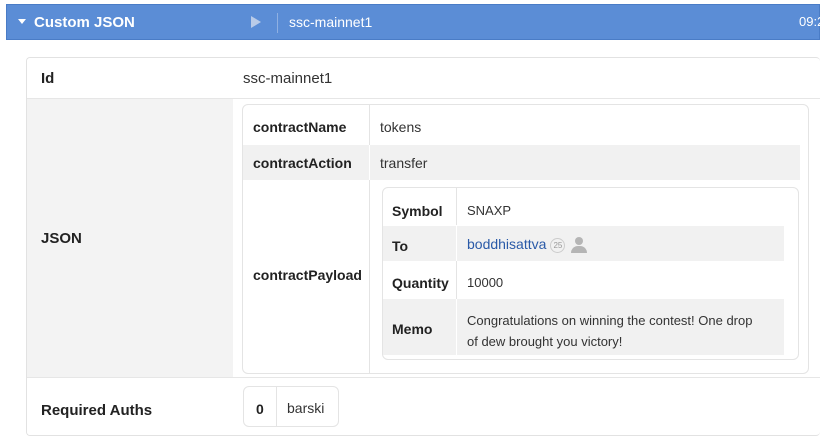  Describe the element at coordinates (413, 22) in the screenshot. I see `operation-header: Custom JSON ssc-mainnet1 09:28` at that location.